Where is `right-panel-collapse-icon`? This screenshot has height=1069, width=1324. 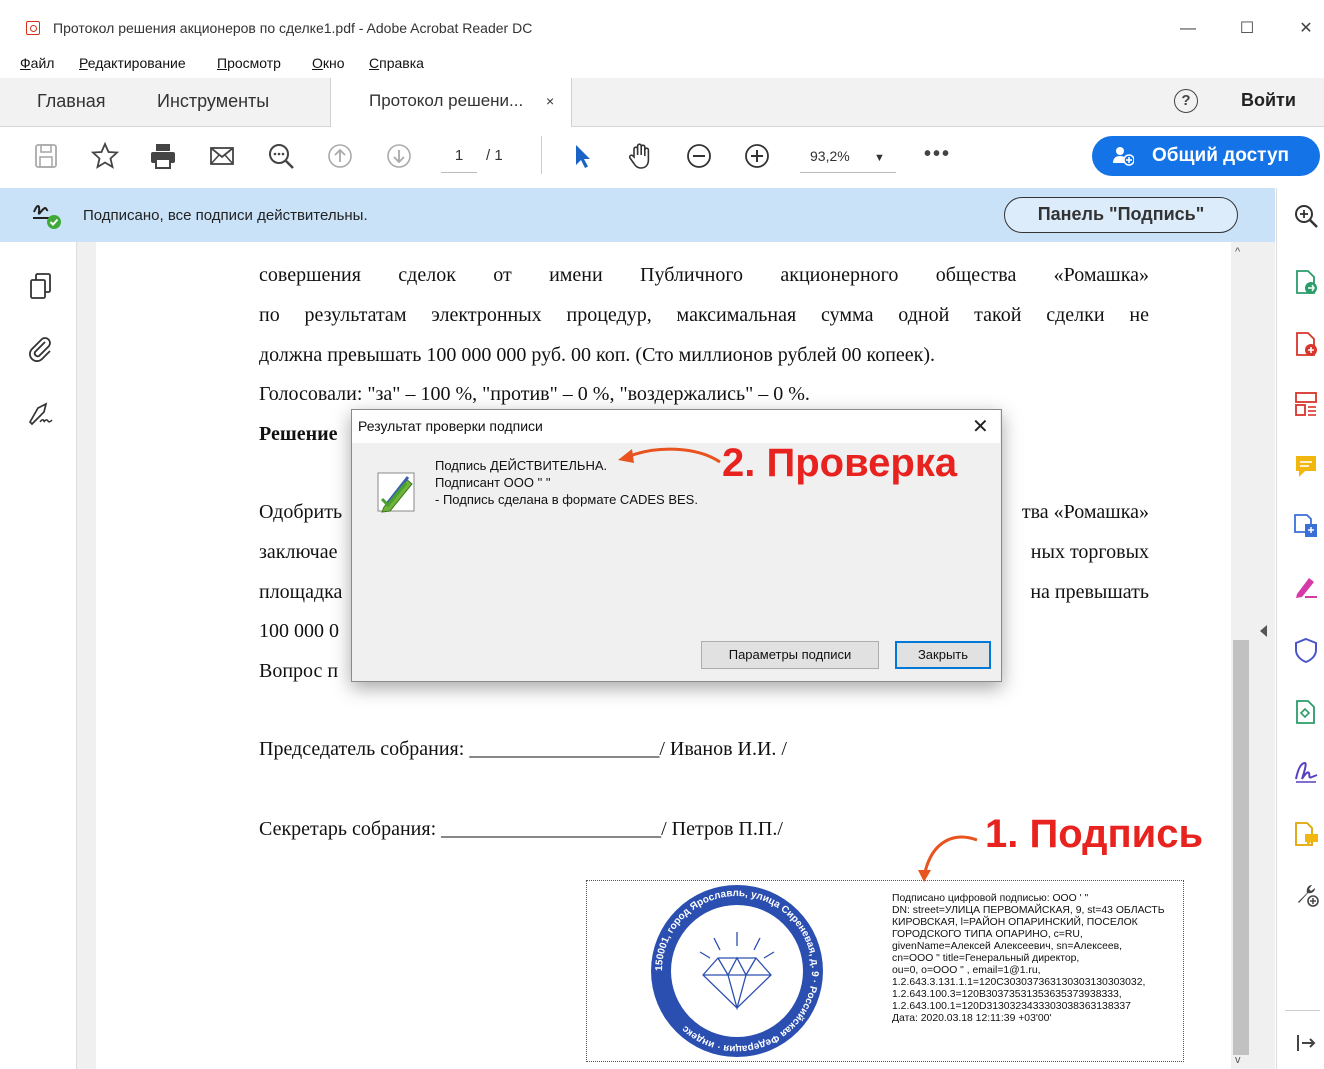
right-panel-collapse-icon is located at coordinates (1263, 631).